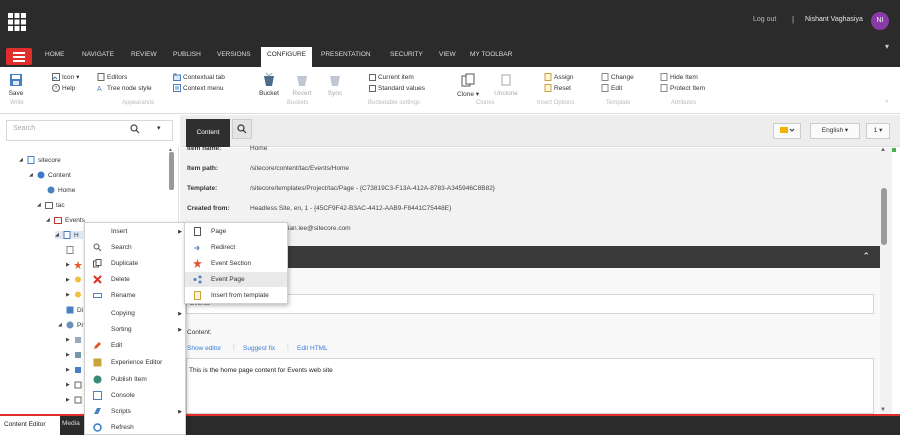 Image resolution: width=900 pixels, height=435 pixels. Describe the element at coordinates (682, 88) in the screenshot. I see `protect-item-button: Protect Item` at that location.